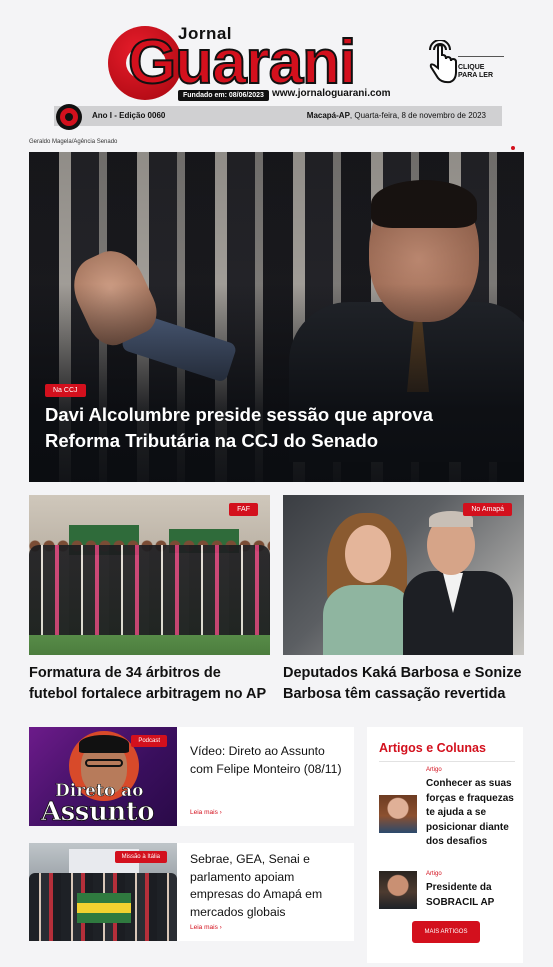 The image size is (553, 967). I want to click on card-category-tag: Podcast, so click(149, 741).